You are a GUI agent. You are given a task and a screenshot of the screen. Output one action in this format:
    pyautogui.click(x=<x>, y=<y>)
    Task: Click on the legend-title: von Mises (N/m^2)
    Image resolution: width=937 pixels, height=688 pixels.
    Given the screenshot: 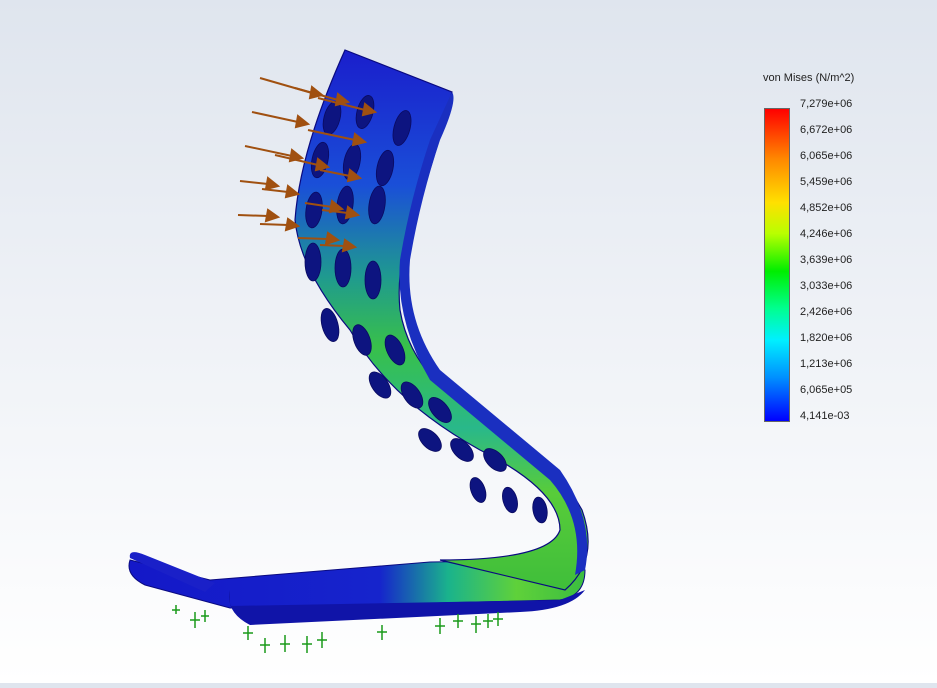 What is the action you would take?
    pyautogui.click(x=809, y=78)
    